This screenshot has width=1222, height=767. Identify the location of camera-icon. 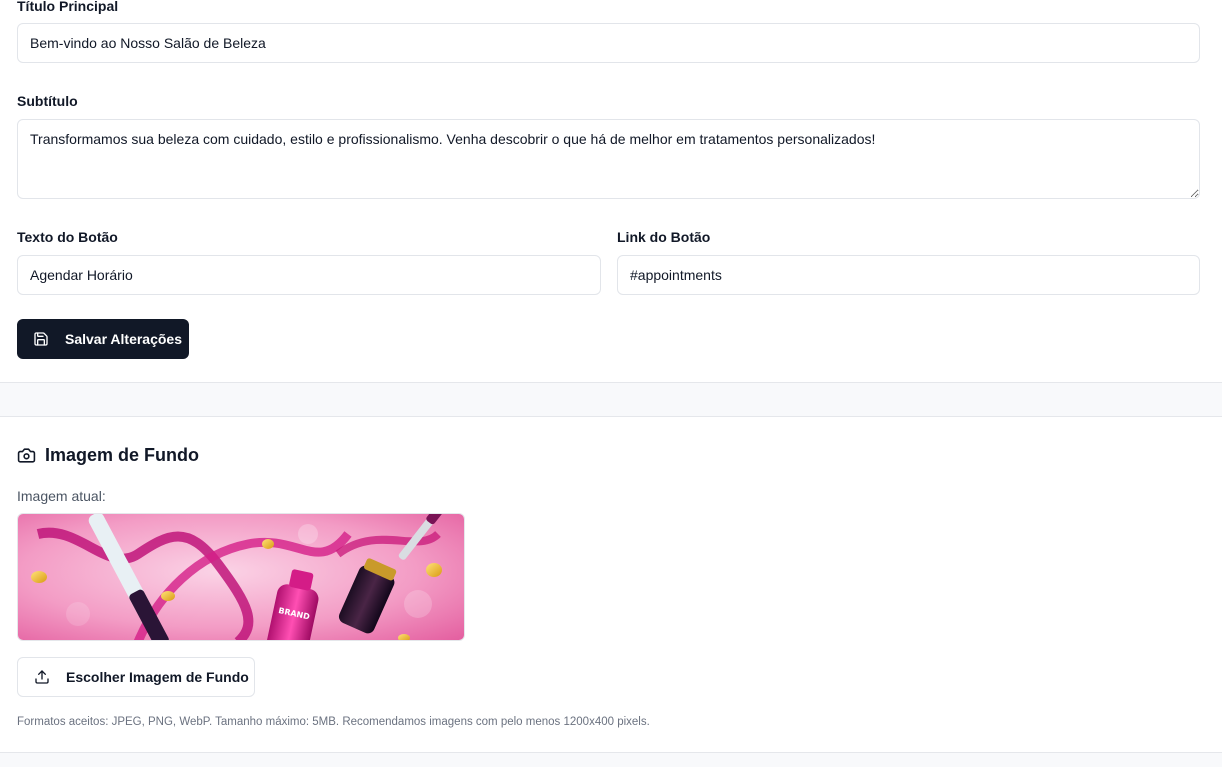
(26, 455).